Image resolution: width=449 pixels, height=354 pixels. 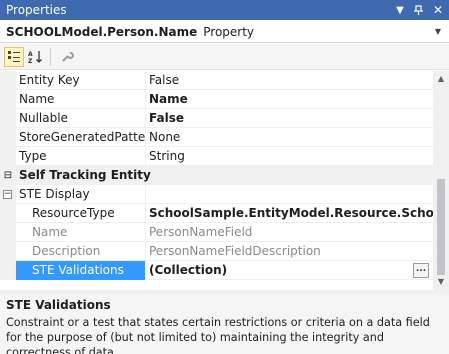 I want to click on toolbar-separator, so click(x=50, y=56).